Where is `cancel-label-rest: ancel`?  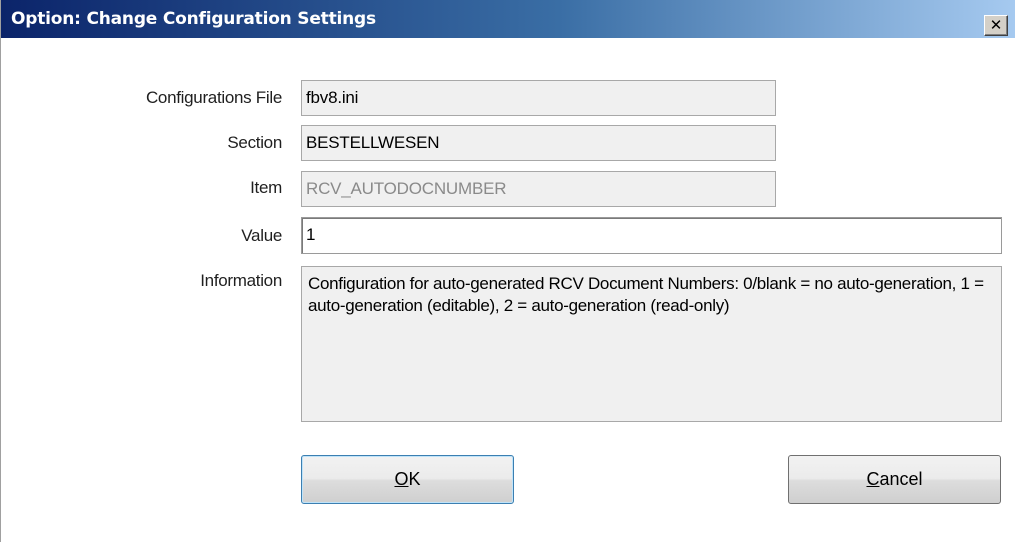 cancel-label-rest: ancel is located at coordinates (901, 479).